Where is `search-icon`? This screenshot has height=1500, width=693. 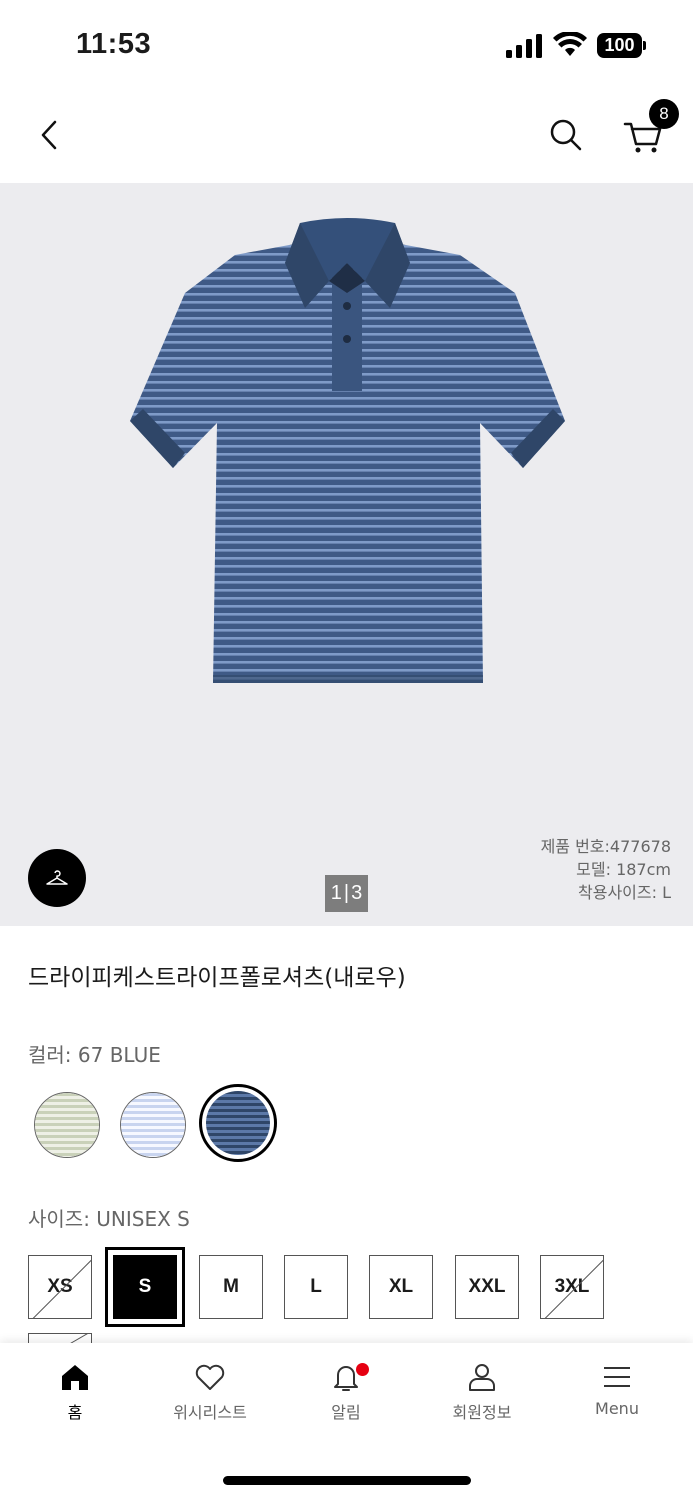
search-icon is located at coordinates (566, 134).